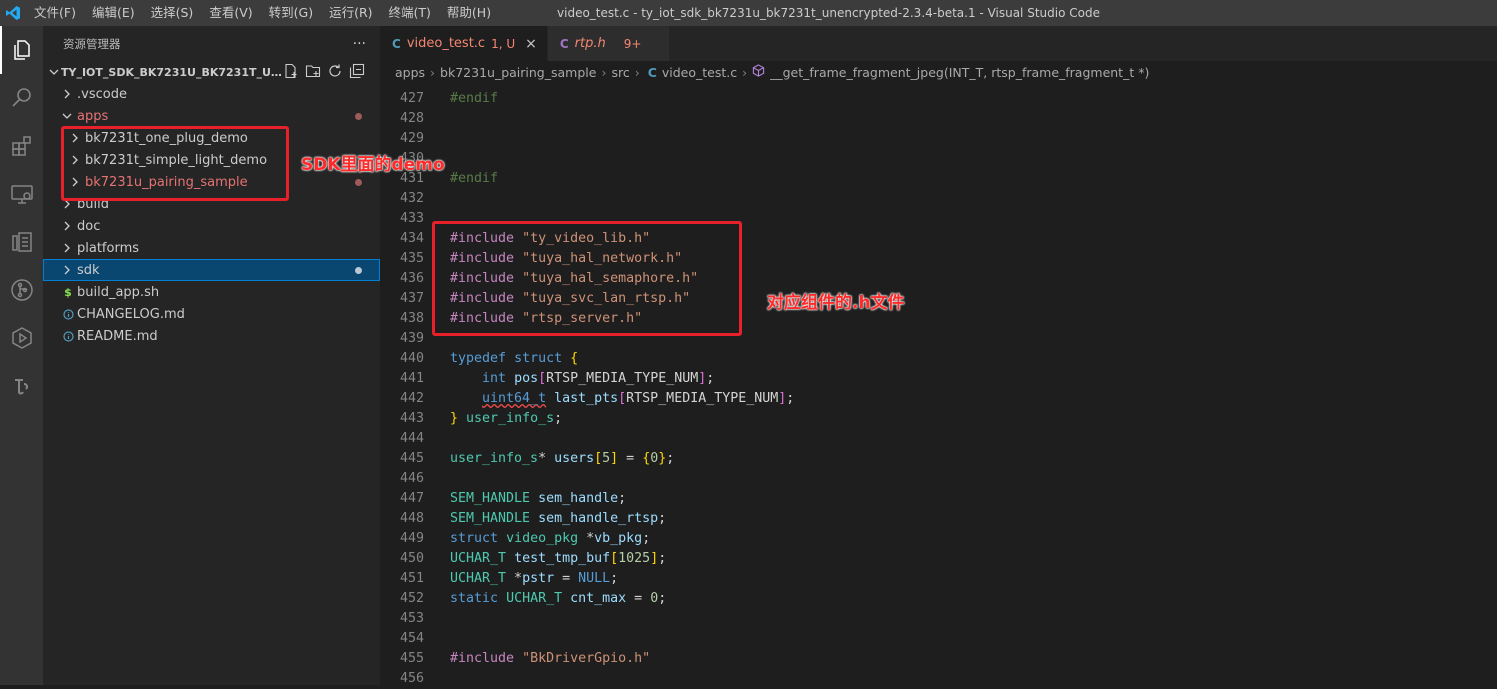 This screenshot has height=689, width=1497. What do you see at coordinates (411, 558) in the screenshot?
I see `line-number: 450` at bounding box center [411, 558].